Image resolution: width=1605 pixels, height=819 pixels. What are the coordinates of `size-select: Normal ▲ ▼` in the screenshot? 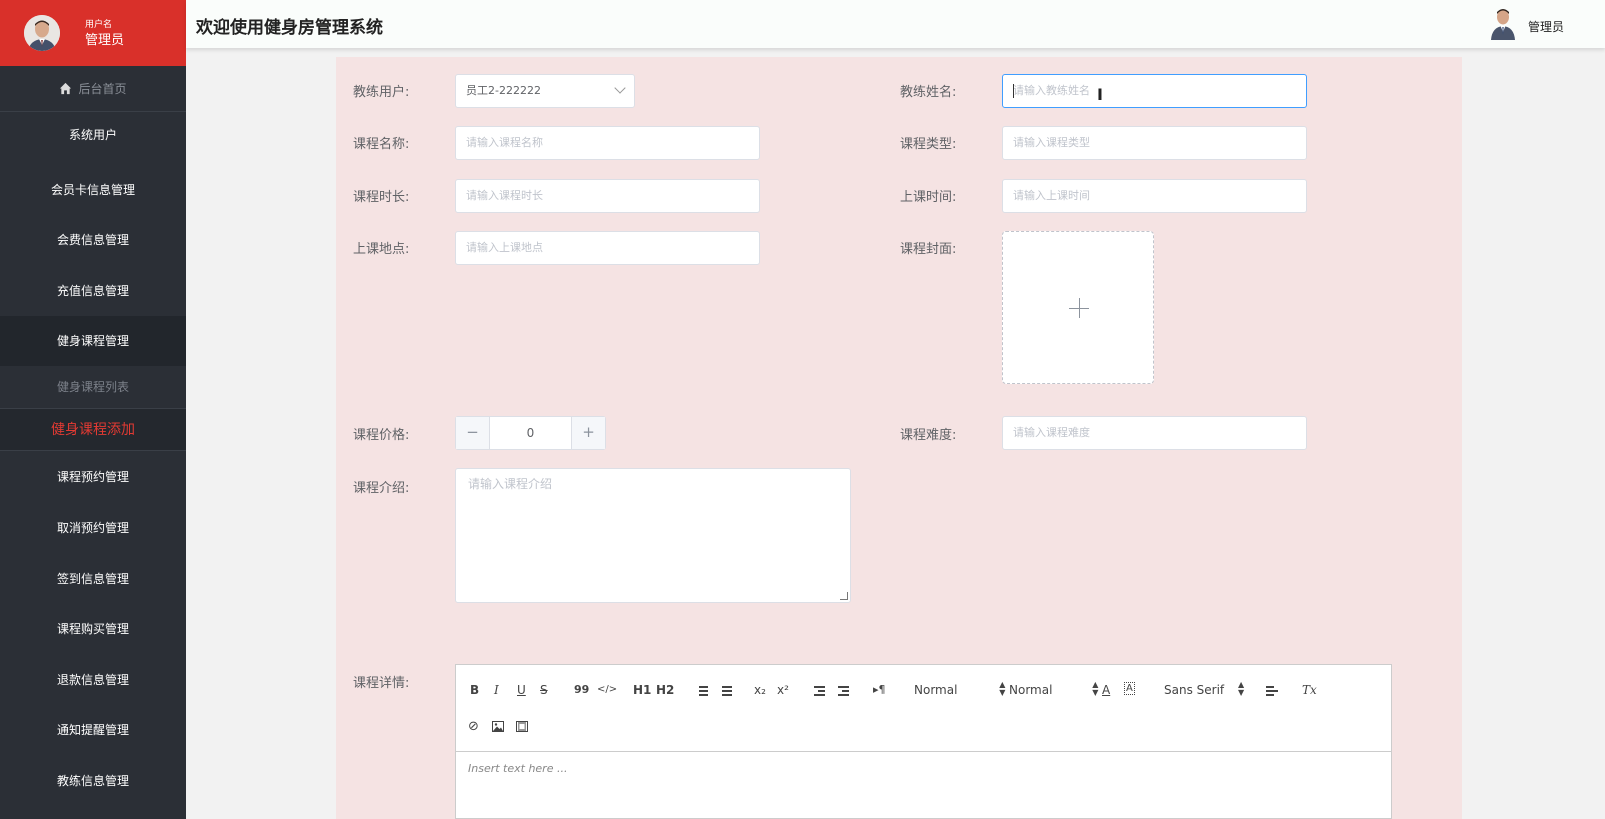 It's located at (1053, 689).